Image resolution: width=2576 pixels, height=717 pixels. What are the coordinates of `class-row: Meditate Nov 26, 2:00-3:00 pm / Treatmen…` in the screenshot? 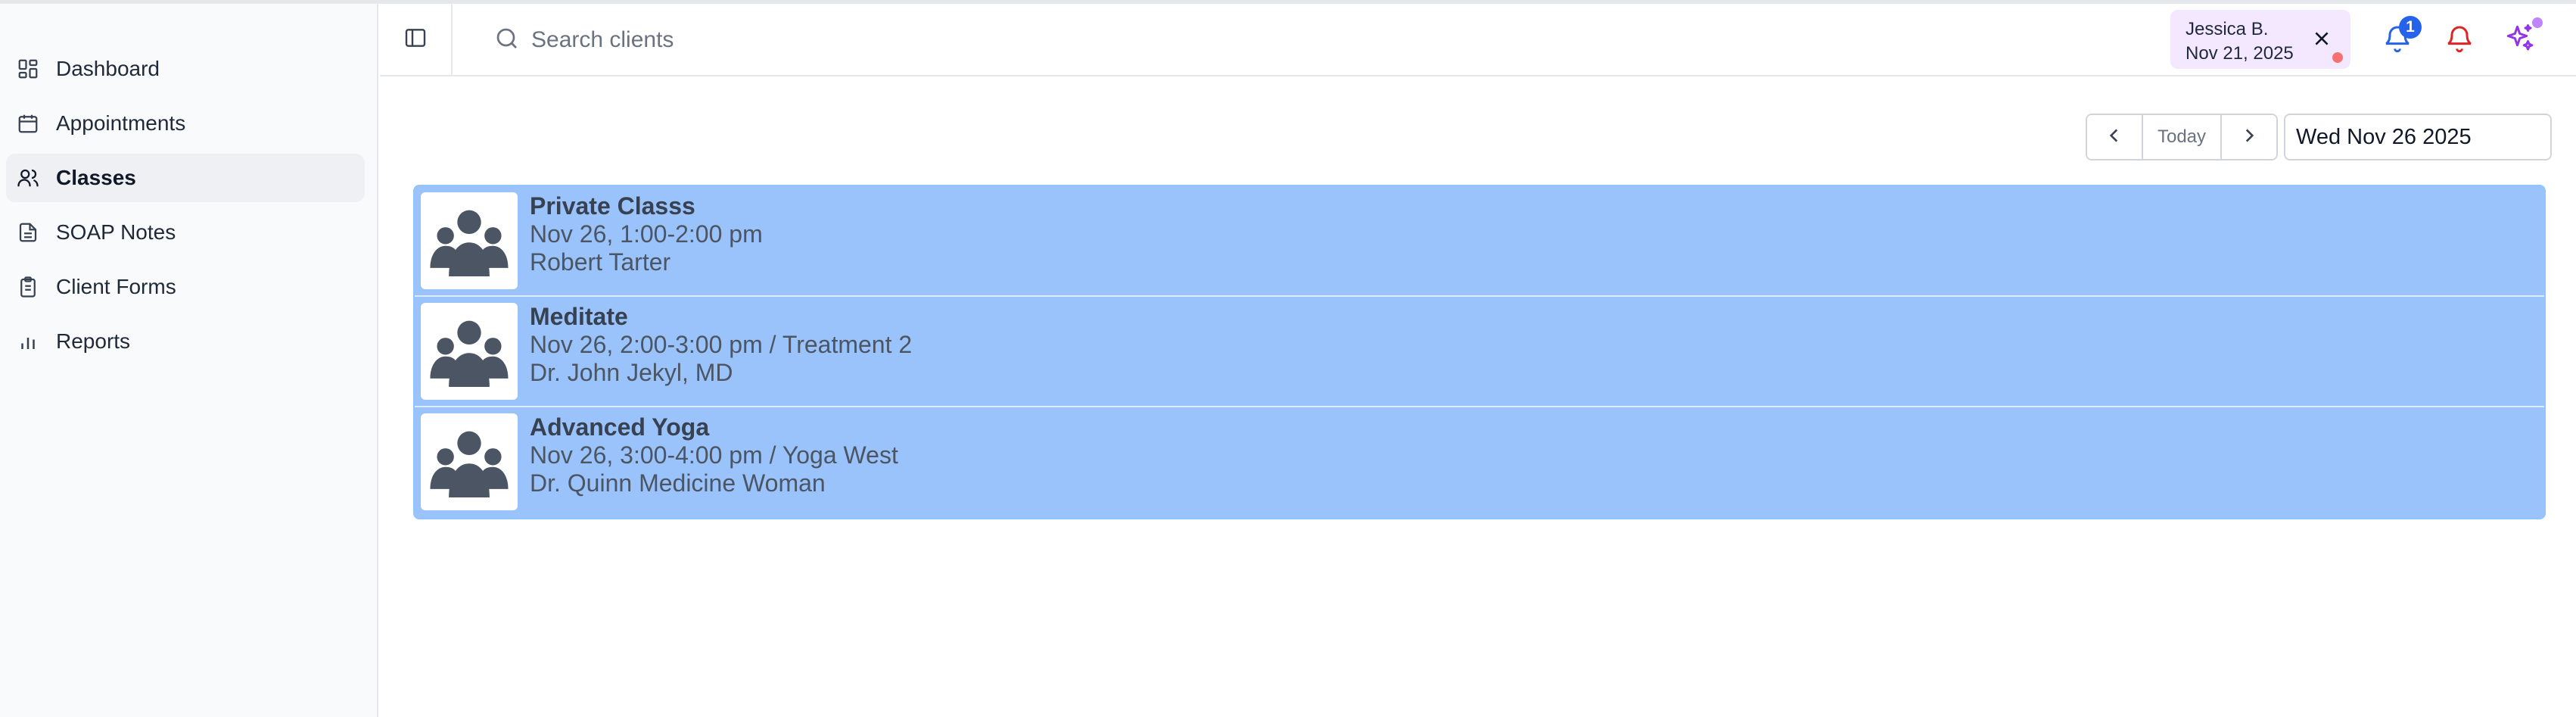 It's located at (1479, 352).